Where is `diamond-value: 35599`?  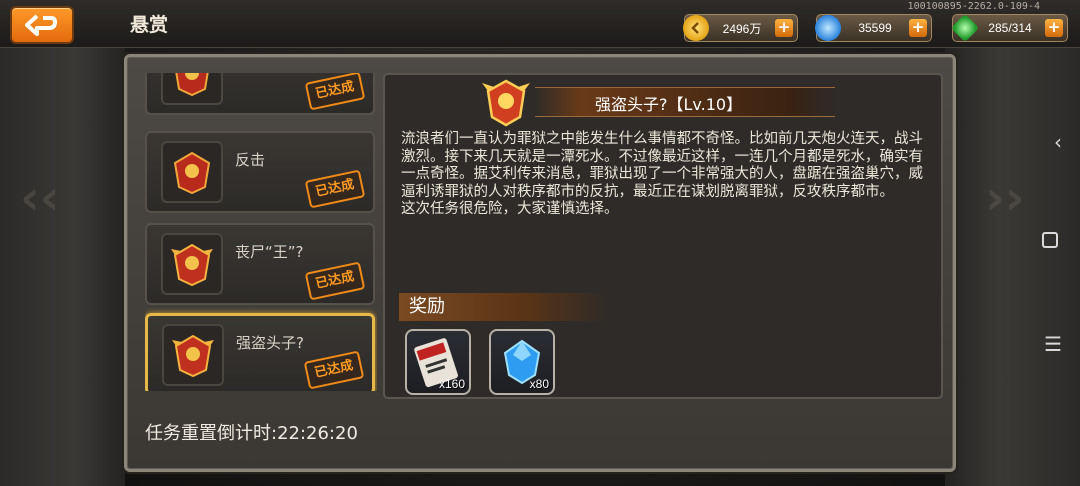
diamond-value: 35599 is located at coordinates (875, 28).